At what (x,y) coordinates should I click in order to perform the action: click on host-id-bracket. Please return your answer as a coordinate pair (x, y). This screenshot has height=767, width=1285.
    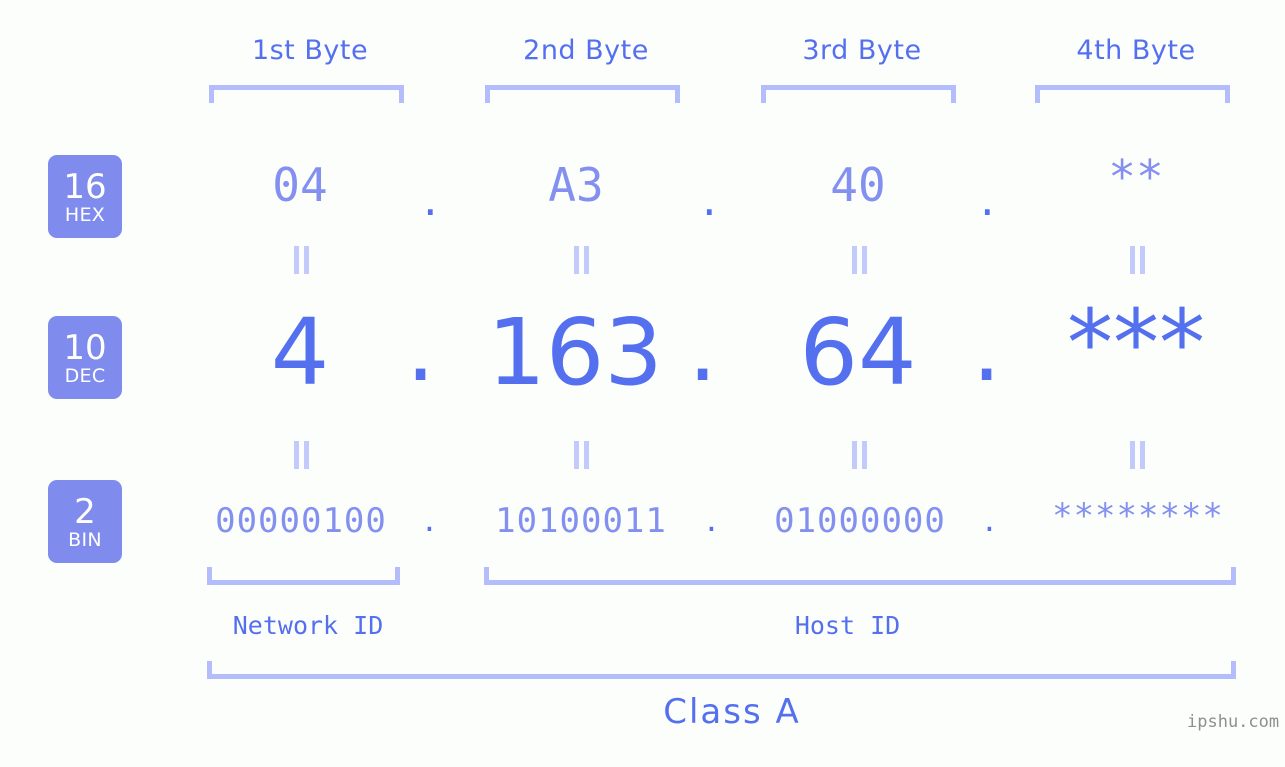
    Looking at the image, I should click on (860, 576).